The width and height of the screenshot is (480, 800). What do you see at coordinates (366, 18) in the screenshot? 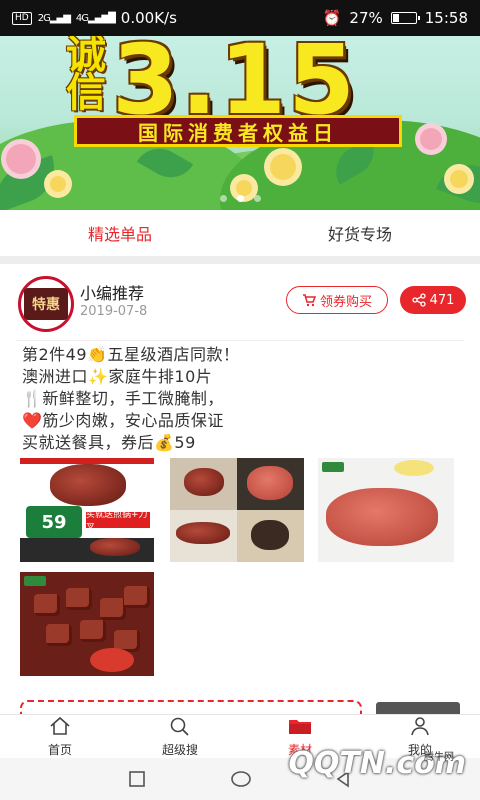
I see `battery-percent: 27%` at bounding box center [366, 18].